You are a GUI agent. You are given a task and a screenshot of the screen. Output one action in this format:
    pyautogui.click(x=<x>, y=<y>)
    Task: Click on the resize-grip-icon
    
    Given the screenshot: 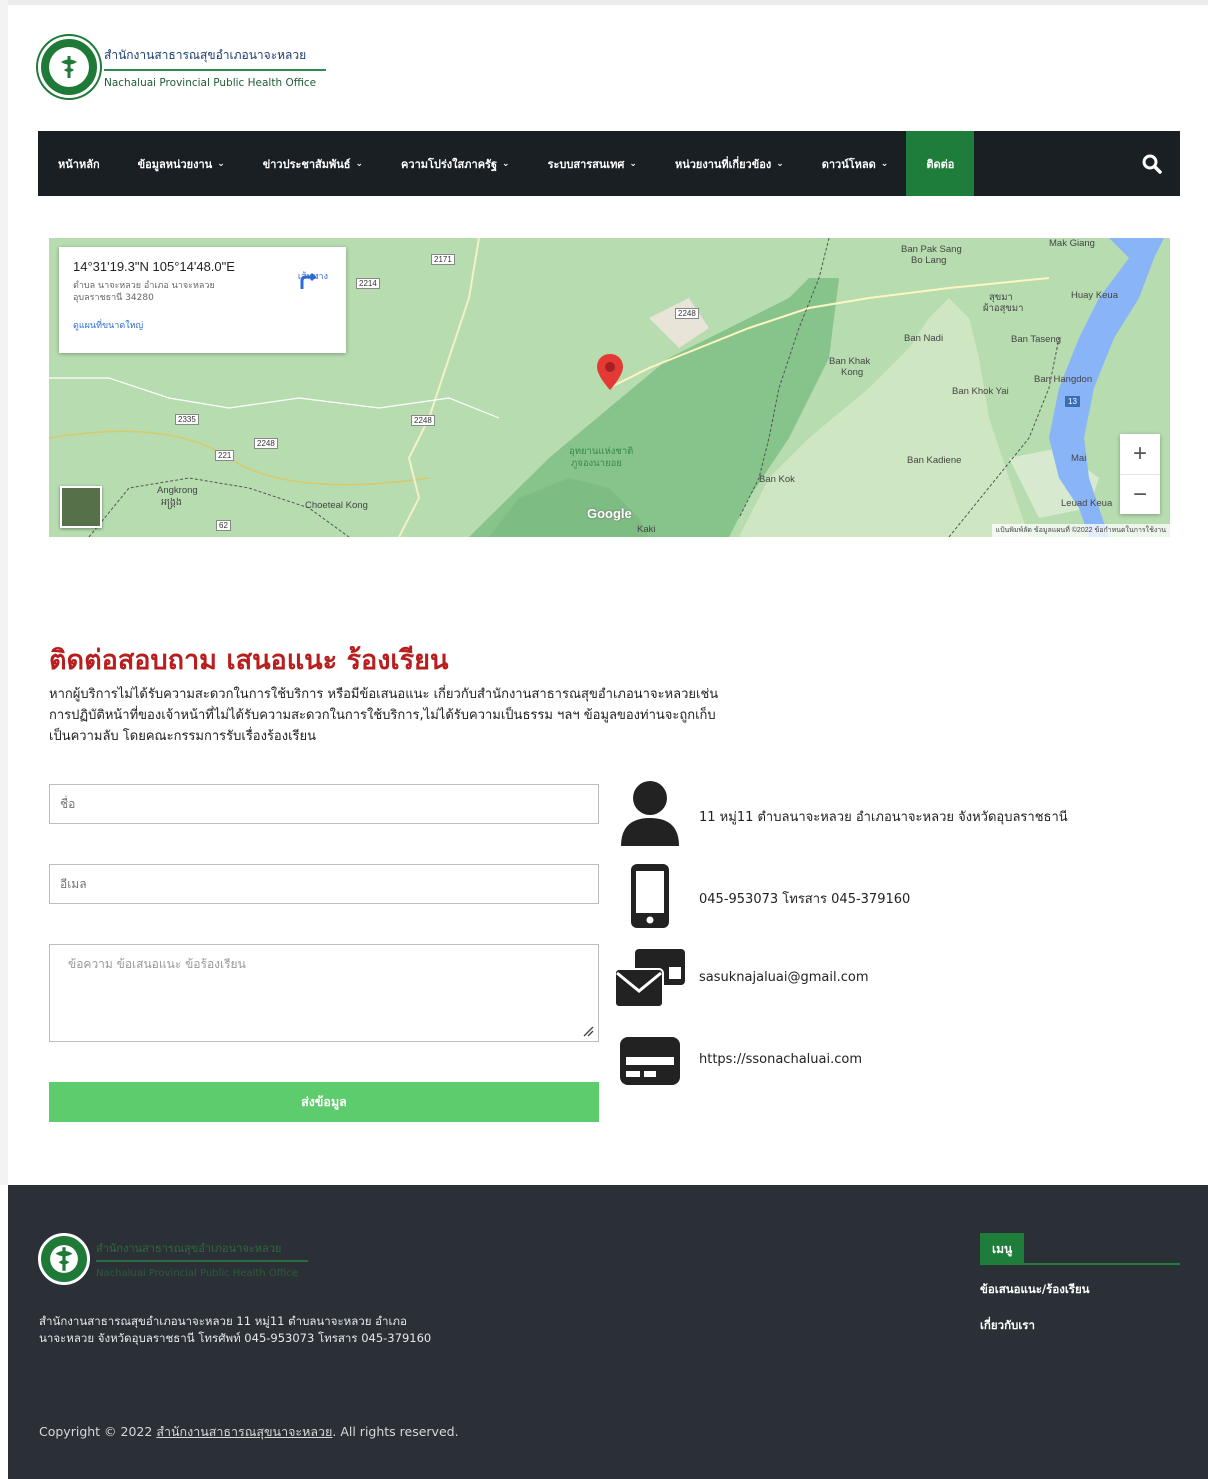 What is the action you would take?
    pyautogui.click(x=588, y=1031)
    